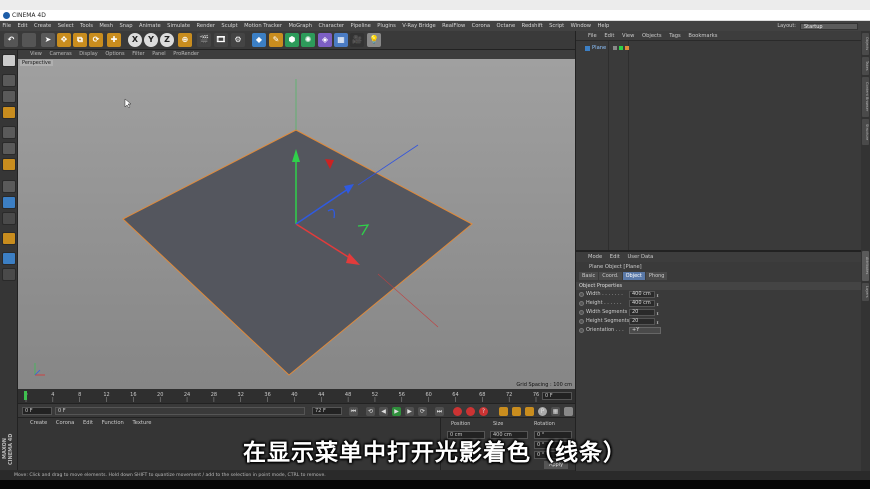 The image size is (870, 489). Describe the element at coordinates (125, 26) in the screenshot. I see `menu-snap: Snap` at that location.